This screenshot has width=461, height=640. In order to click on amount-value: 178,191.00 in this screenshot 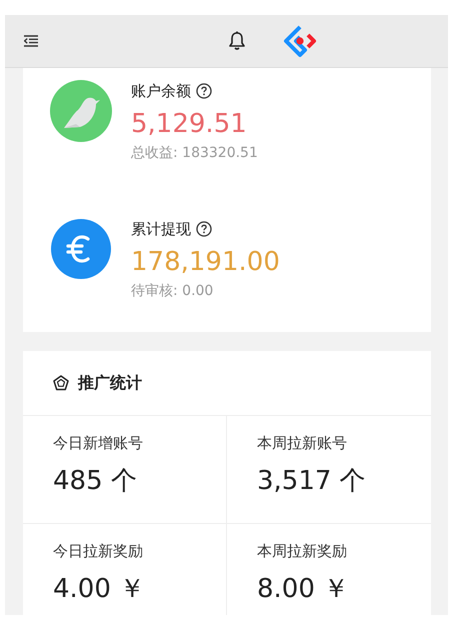, I will do `click(205, 262)`.